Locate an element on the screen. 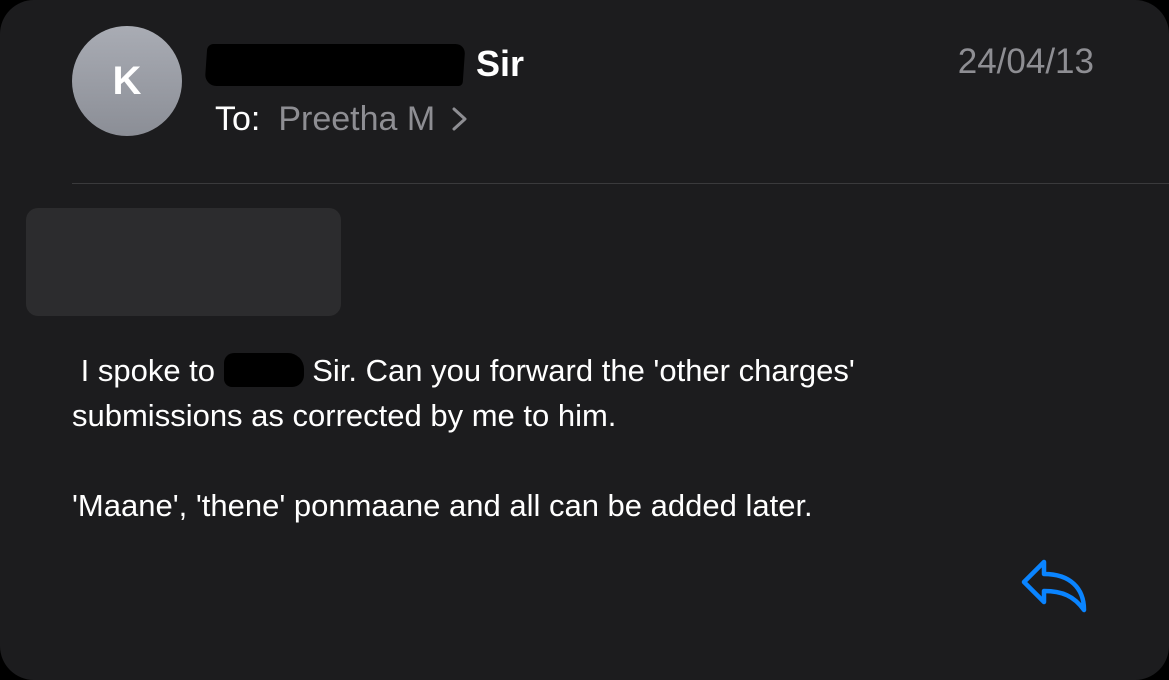 The height and width of the screenshot is (680, 1169). redacted-inline-name is located at coordinates (263, 370).